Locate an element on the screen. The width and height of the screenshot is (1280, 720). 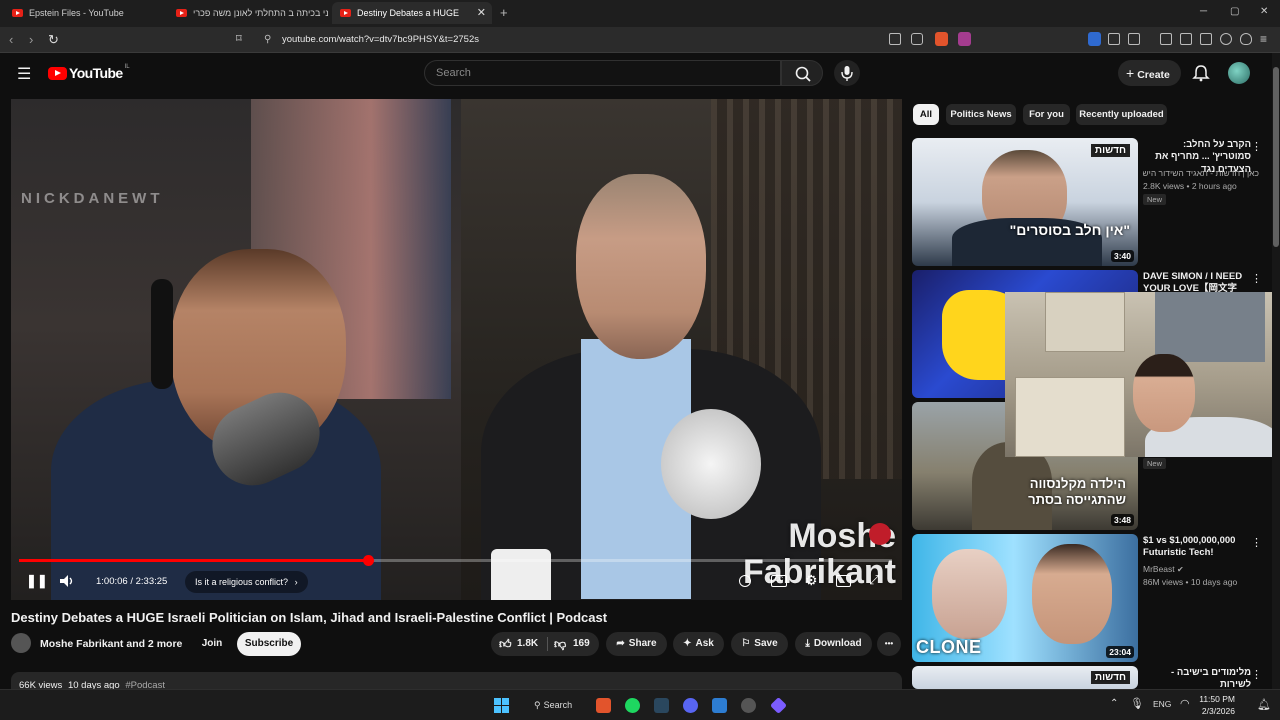
close-tab-icon: ✕ is located at coordinates (481, 12).